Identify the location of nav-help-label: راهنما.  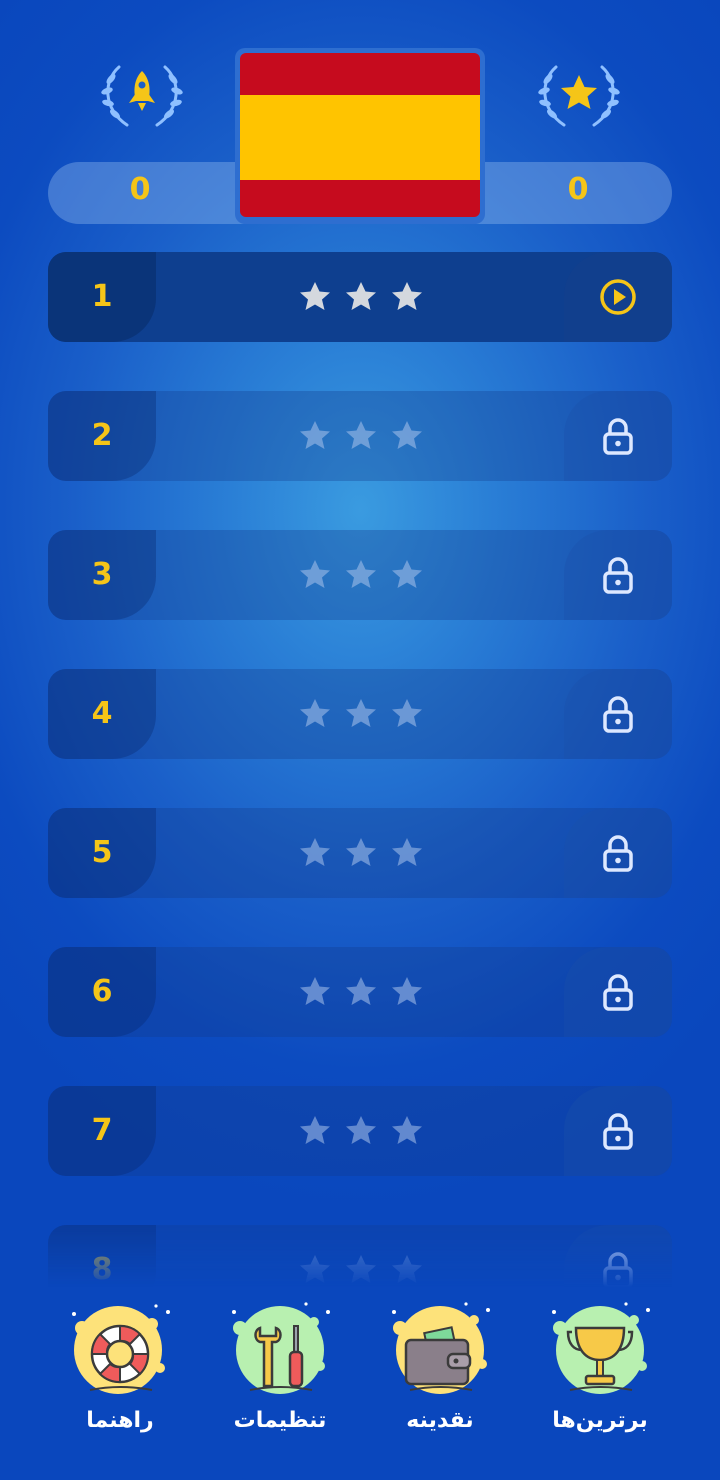
(120, 1420).